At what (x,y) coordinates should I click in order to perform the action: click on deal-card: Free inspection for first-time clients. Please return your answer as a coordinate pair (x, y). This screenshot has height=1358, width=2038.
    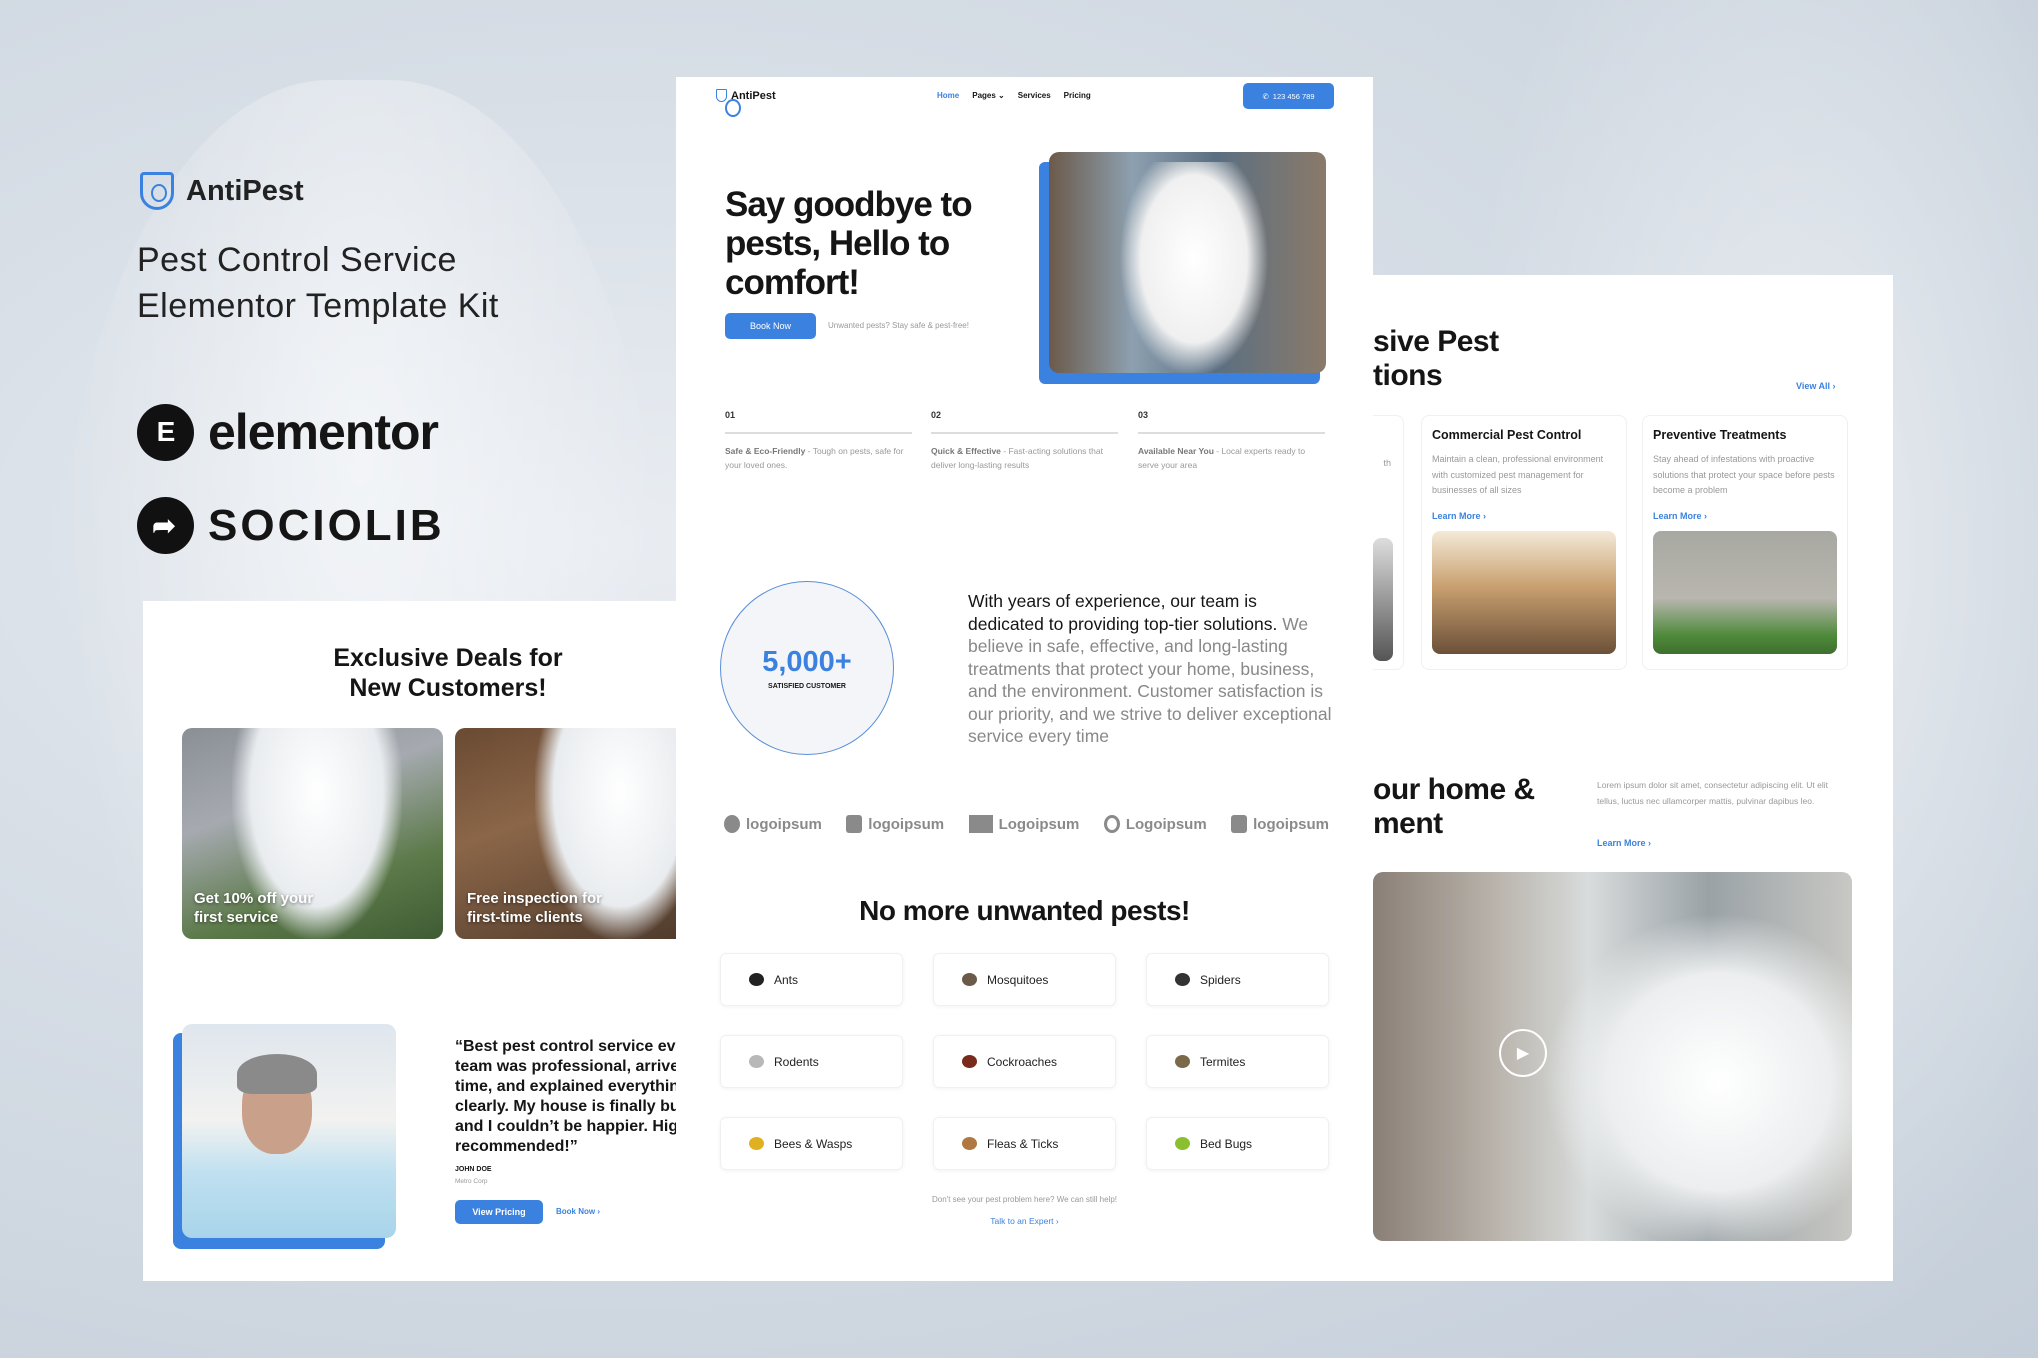
    Looking at the image, I should click on (565, 833).